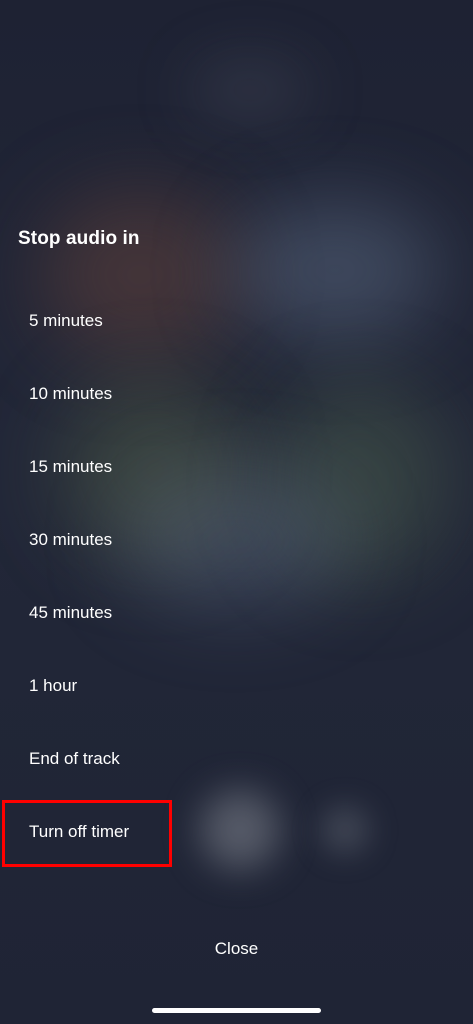 The image size is (473, 1024). I want to click on option-label: 5 minutes, so click(66, 320).